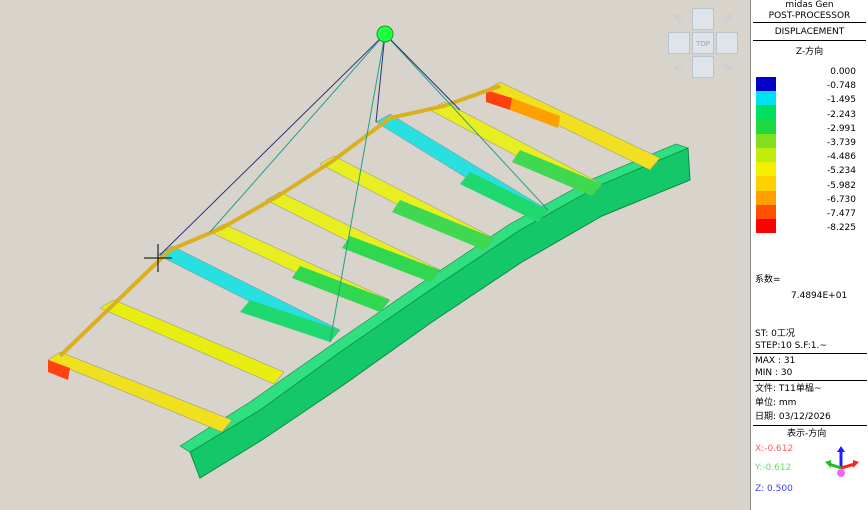 This screenshot has width=868, height=510. What do you see at coordinates (841, 157) in the screenshot?
I see `legend-value: -4.486` at bounding box center [841, 157].